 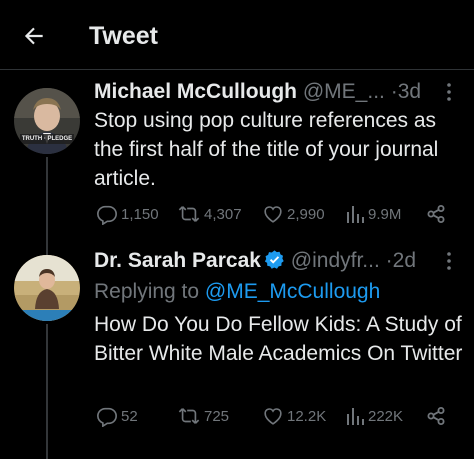 I want to click on avatar: TRUTH · PLEDGE, so click(x=47, y=121).